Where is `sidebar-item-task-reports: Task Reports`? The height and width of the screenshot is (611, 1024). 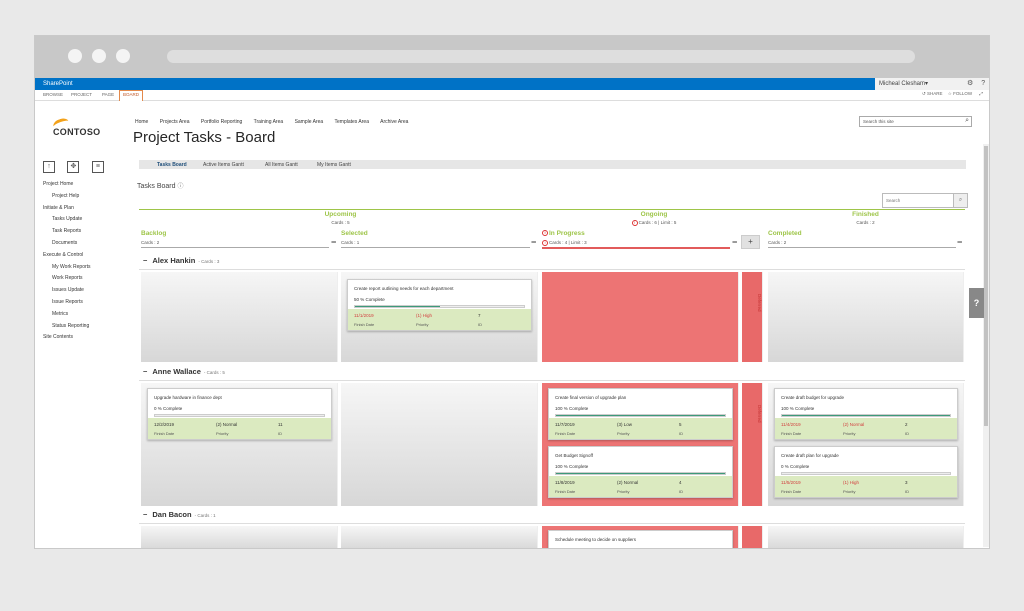
sidebar-item-task-reports: Task Reports is located at coordinates (67, 234).